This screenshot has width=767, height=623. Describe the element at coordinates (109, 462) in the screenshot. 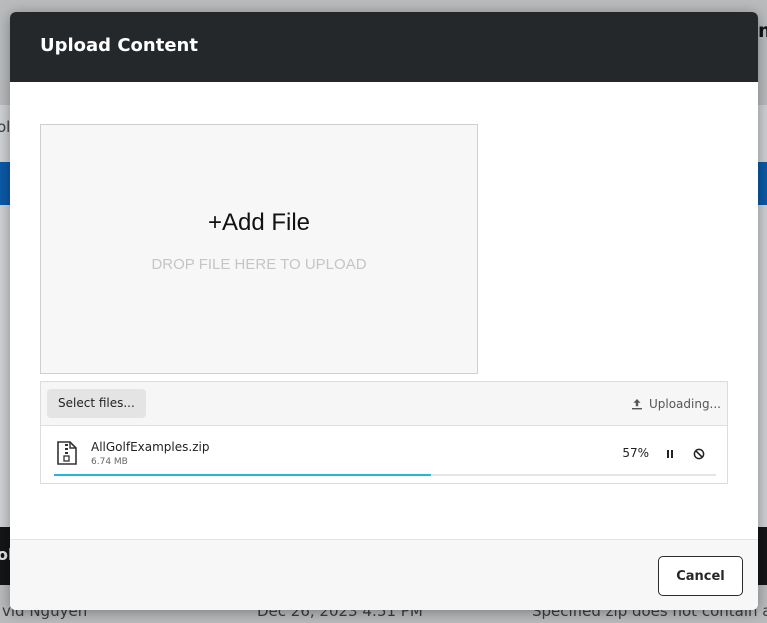

I see `file-size: 6.74 MB` at that location.